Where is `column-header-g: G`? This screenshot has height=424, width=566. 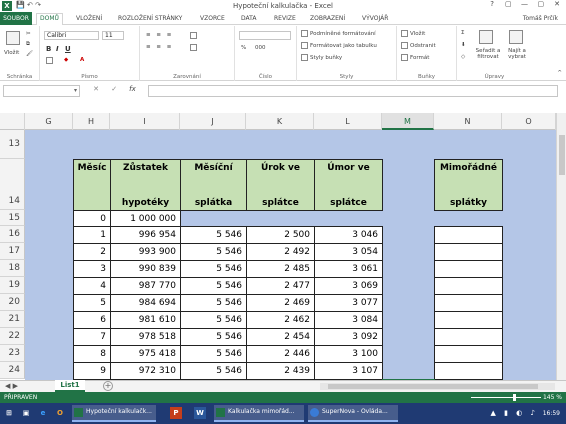 column-header-g: G is located at coordinates (49, 121).